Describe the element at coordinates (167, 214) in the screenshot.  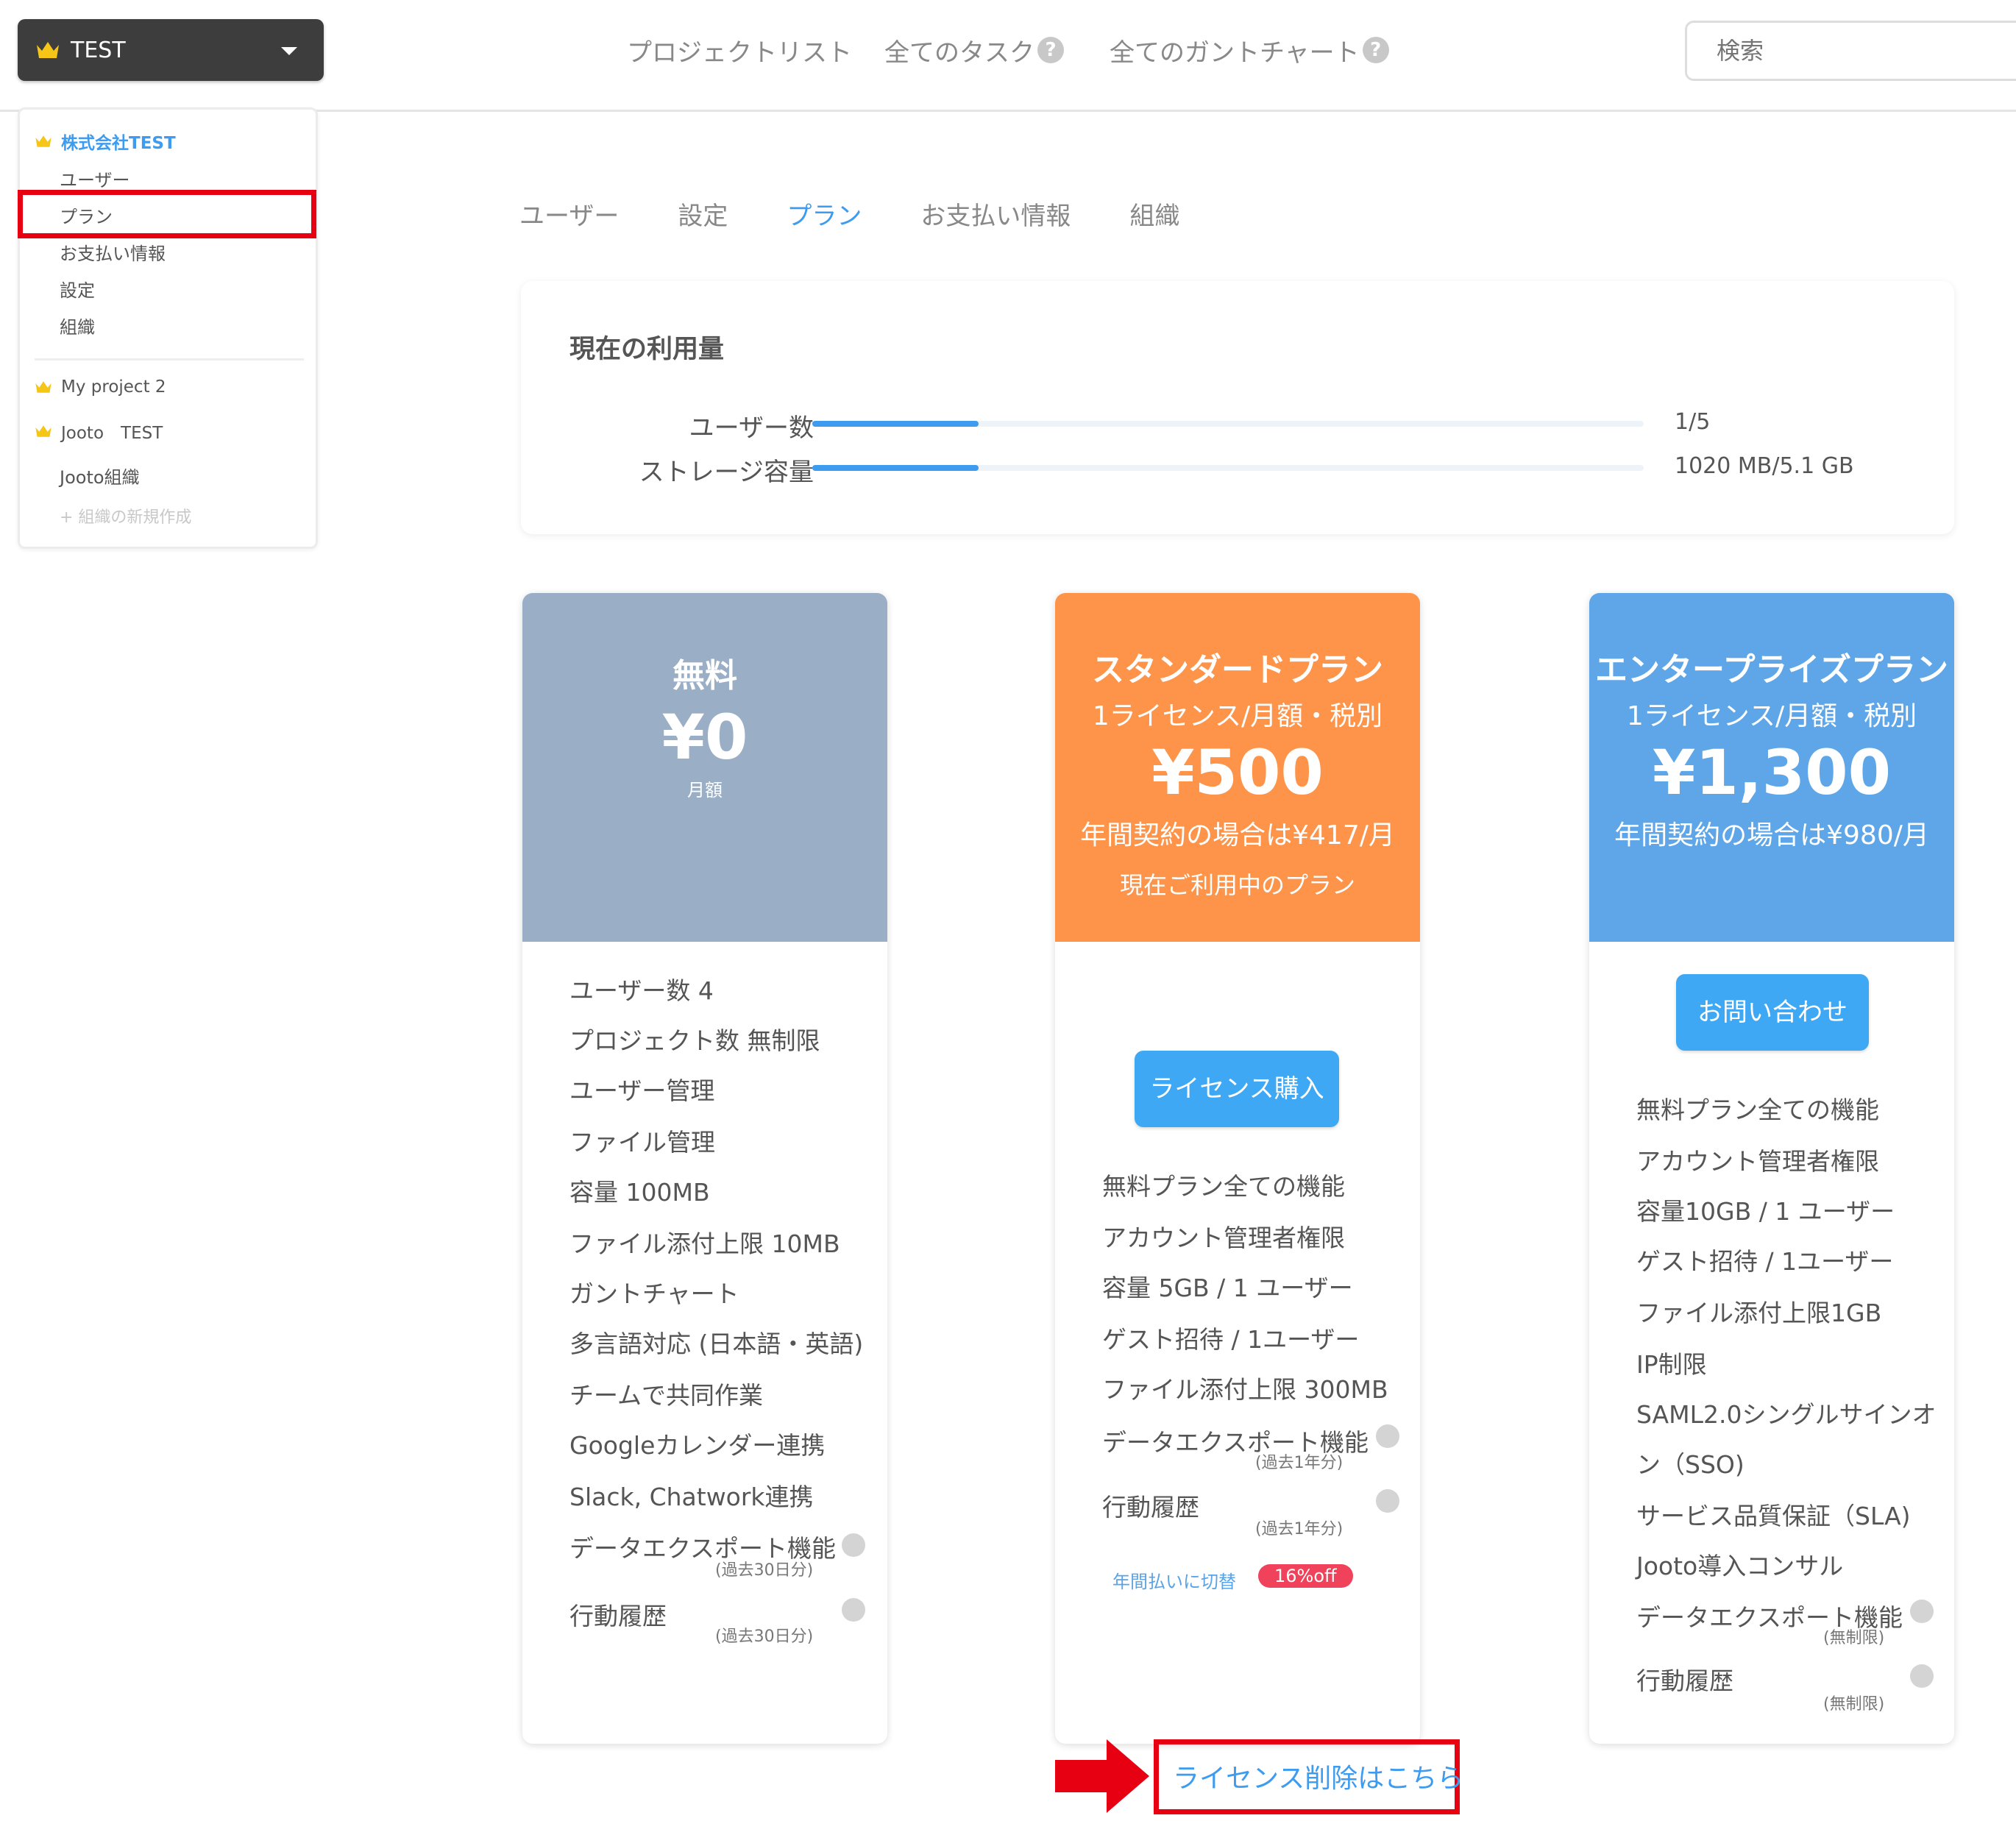
I see `highlight-box-plan` at that location.